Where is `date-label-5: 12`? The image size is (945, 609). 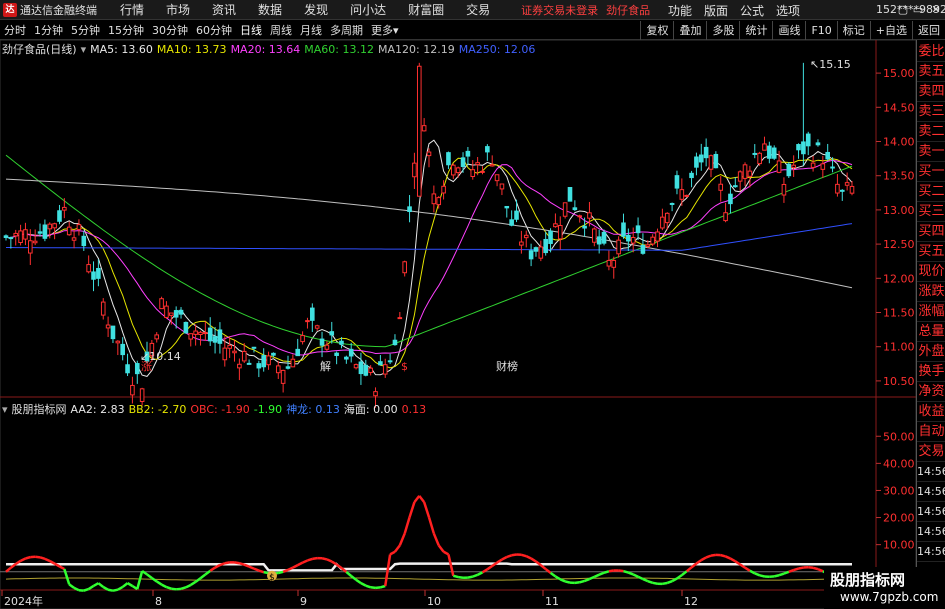 date-label-5: 12 is located at coordinates (691, 601).